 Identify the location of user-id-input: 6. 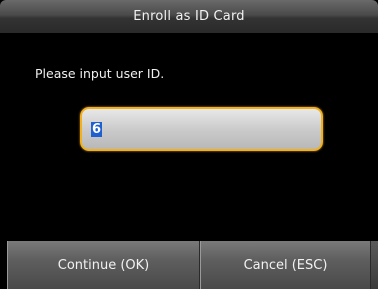
(201, 129).